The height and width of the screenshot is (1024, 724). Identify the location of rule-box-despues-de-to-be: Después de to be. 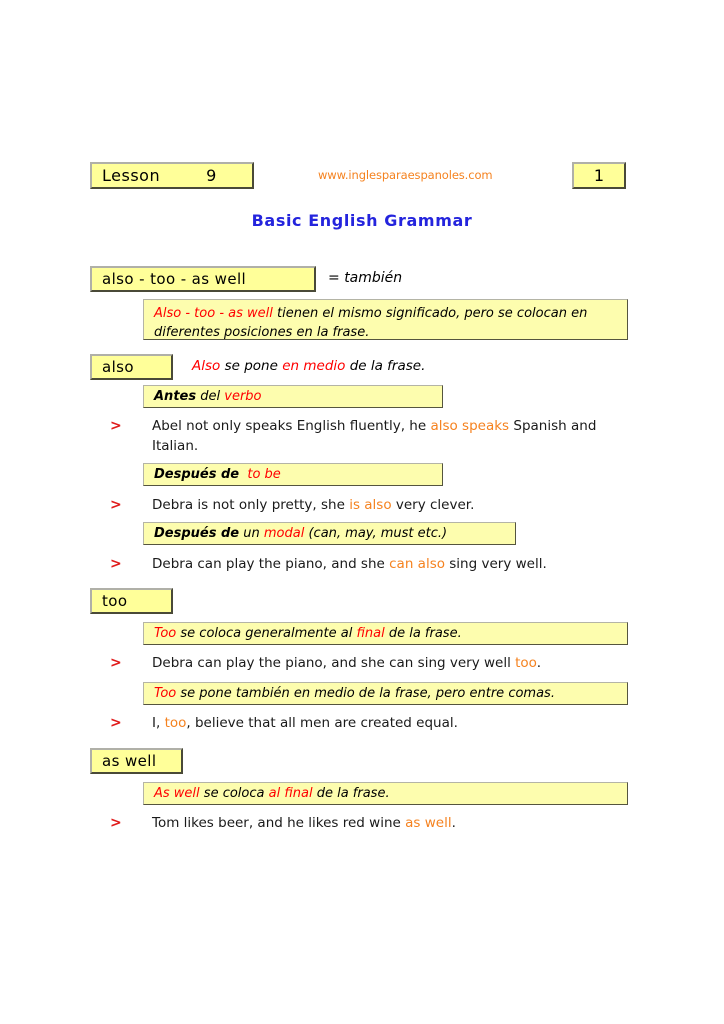
(293, 474).